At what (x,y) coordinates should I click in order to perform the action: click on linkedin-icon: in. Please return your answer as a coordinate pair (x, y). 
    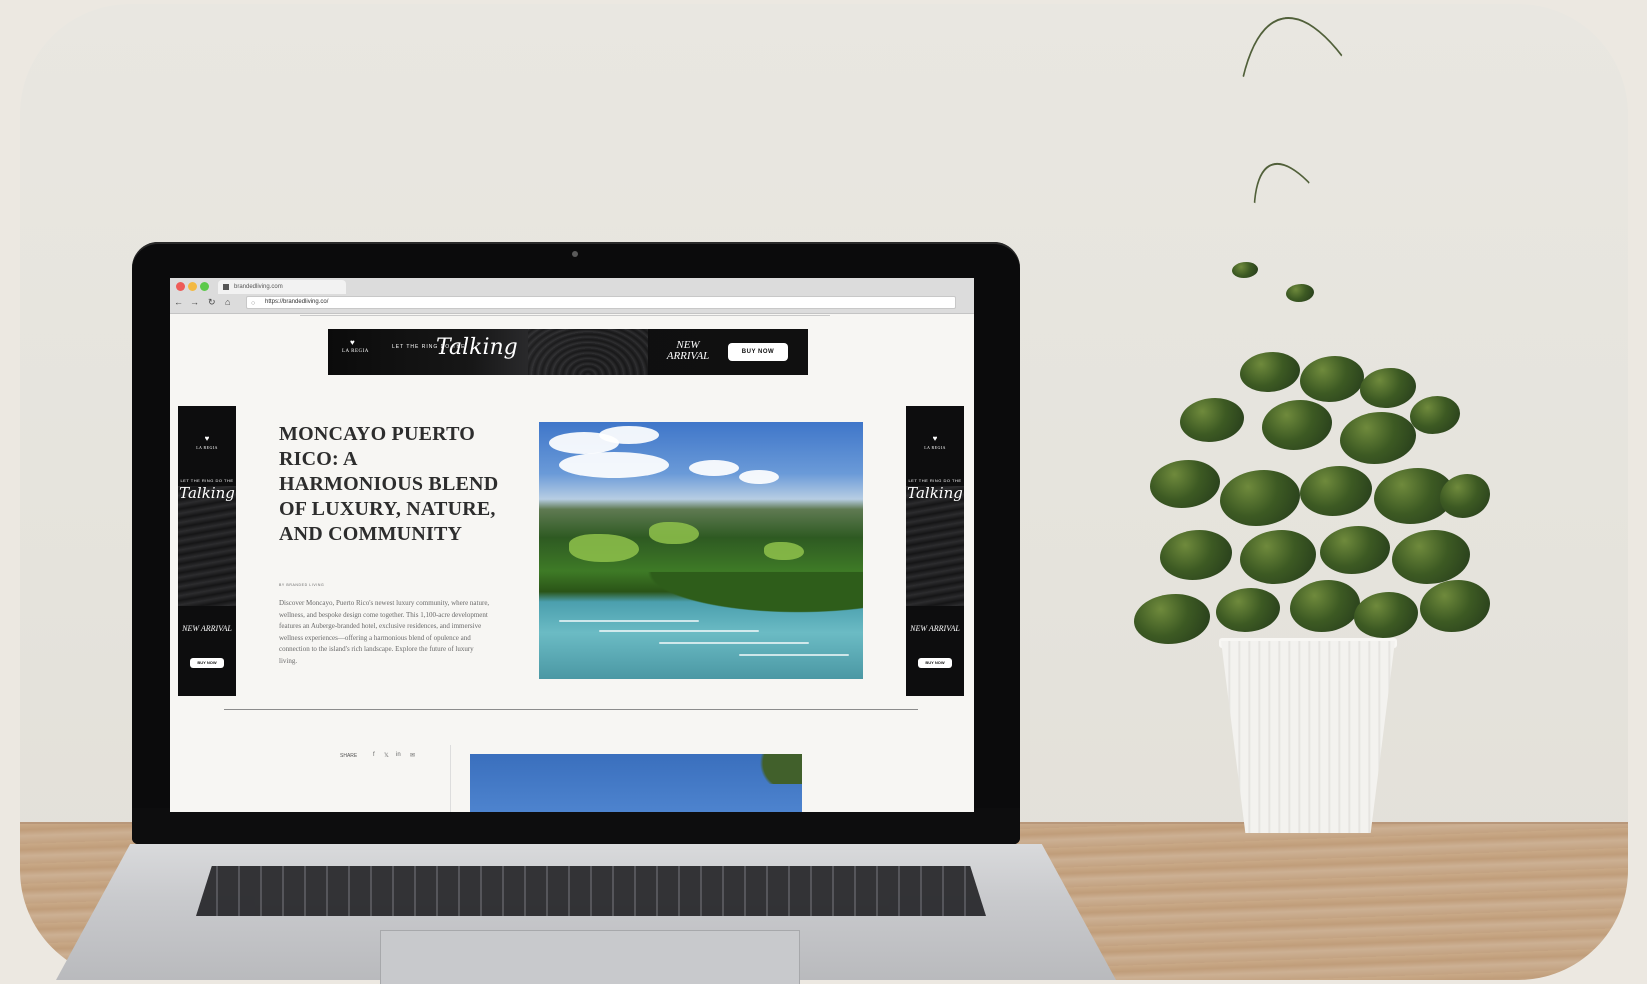
    Looking at the image, I should click on (398, 755).